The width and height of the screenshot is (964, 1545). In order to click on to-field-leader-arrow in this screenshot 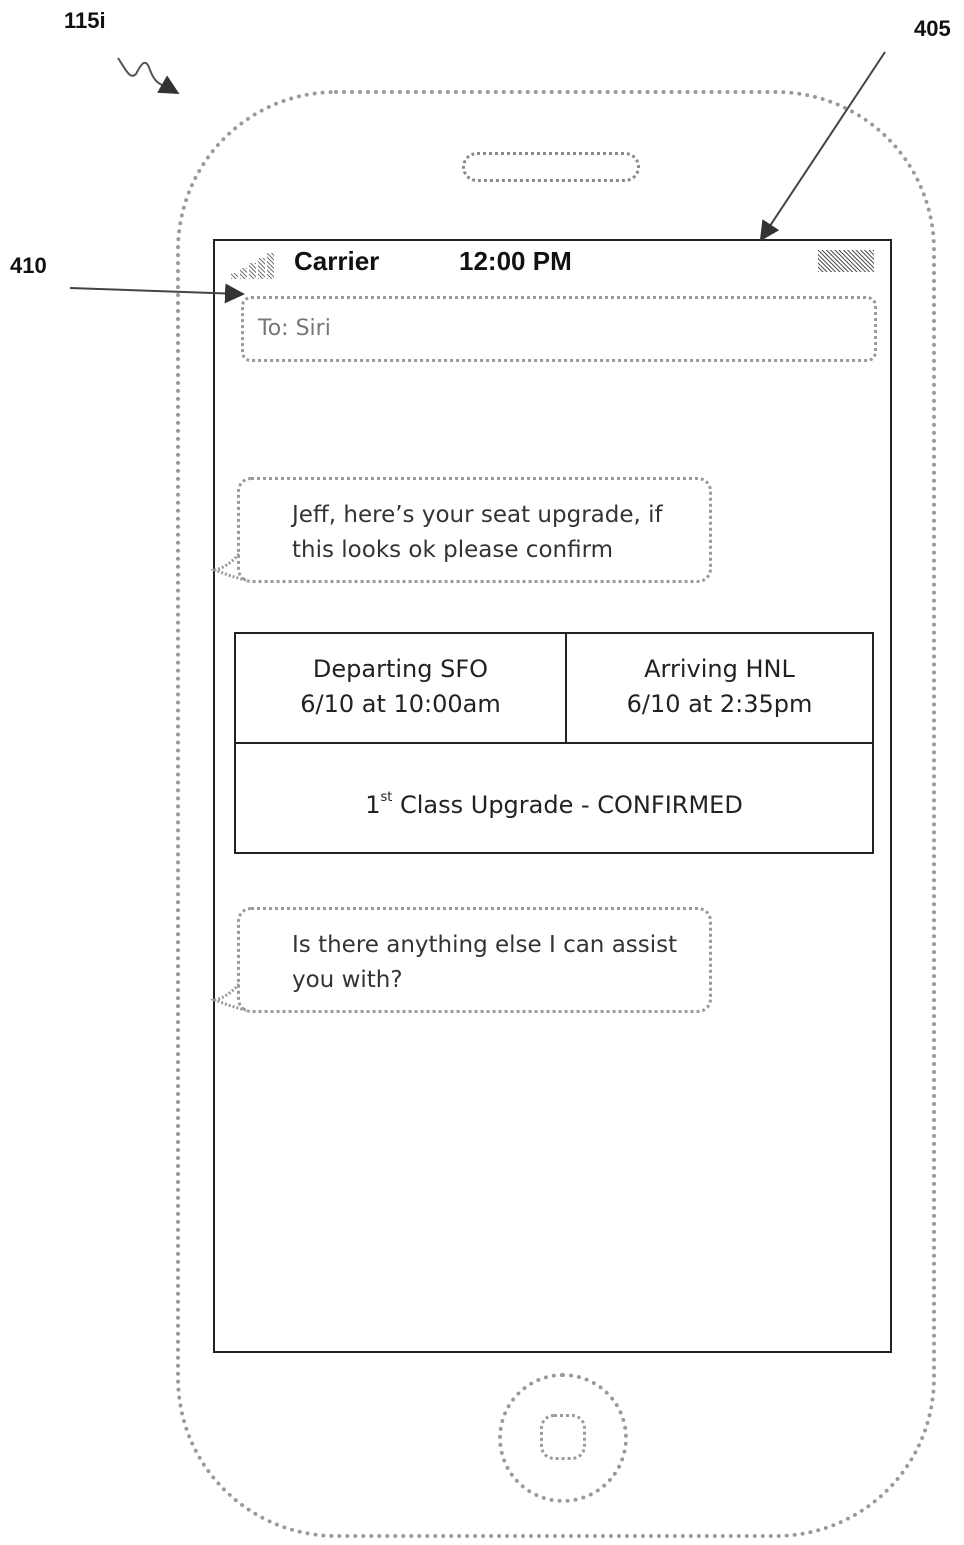, I will do `click(157, 293)`.